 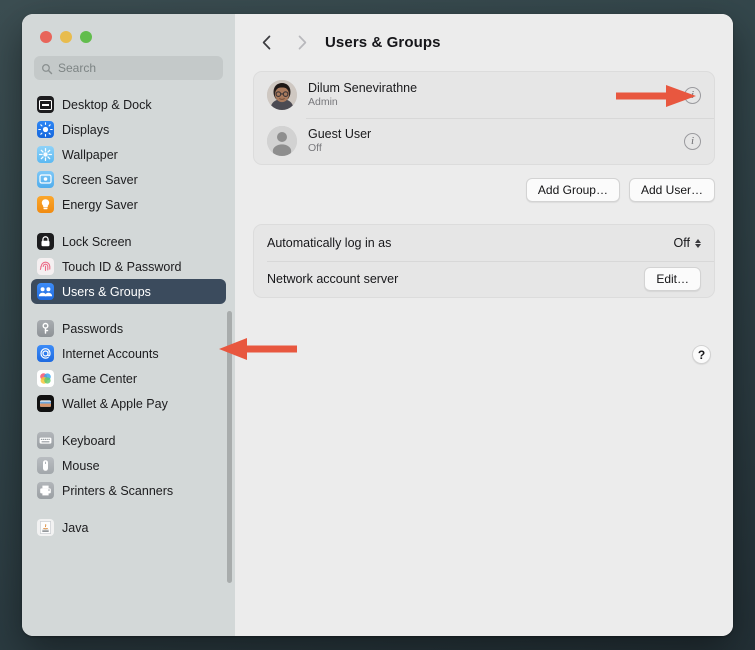 I want to click on auto-login-row: Automatically log in as Off, so click(x=484, y=243).